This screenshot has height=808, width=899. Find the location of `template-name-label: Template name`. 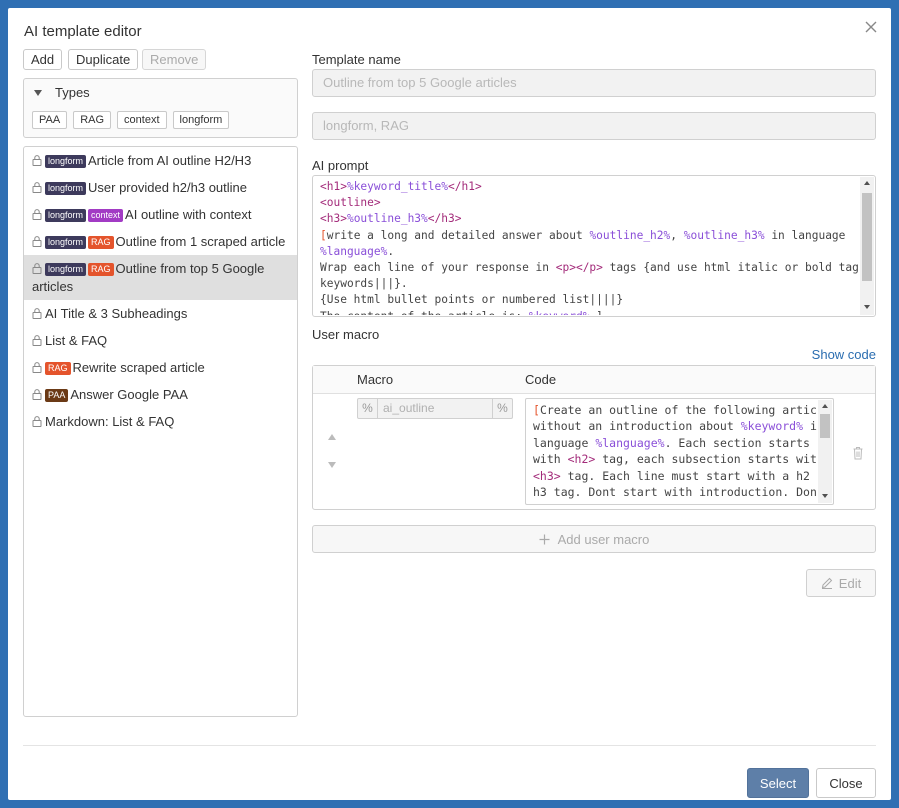

template-name-label: Template name is located at coordinates (356, 59).